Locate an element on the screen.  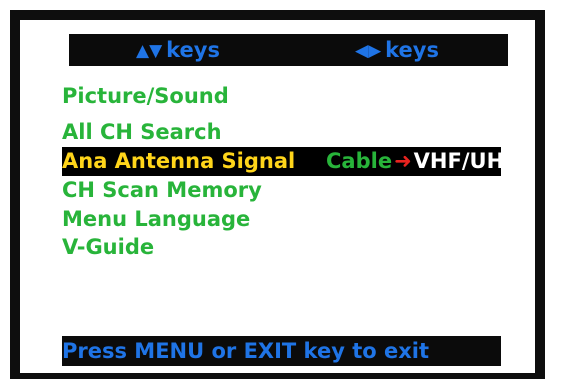
up-down-keys-label: keys is located at coordinates (193, 50).